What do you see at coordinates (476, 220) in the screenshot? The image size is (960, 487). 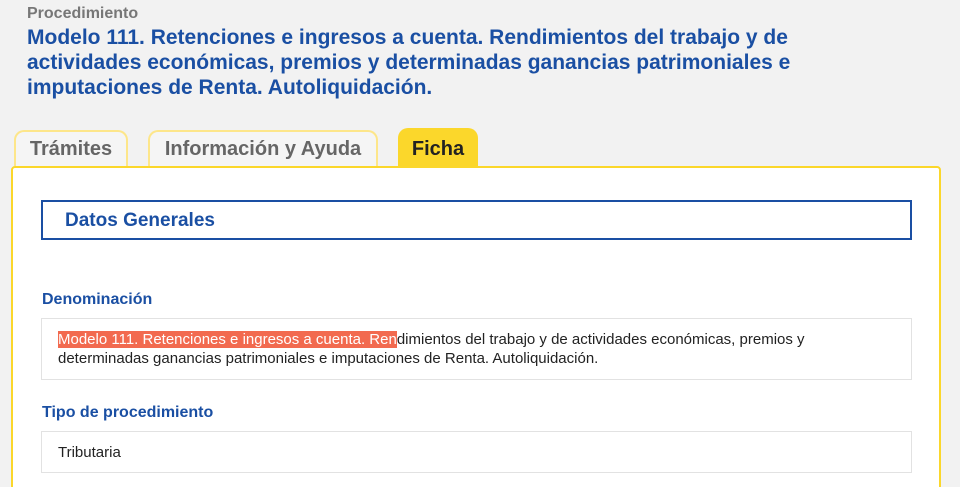 I see `section-header-datos-generales: Datos Generales` at bounding box center [476, 220].